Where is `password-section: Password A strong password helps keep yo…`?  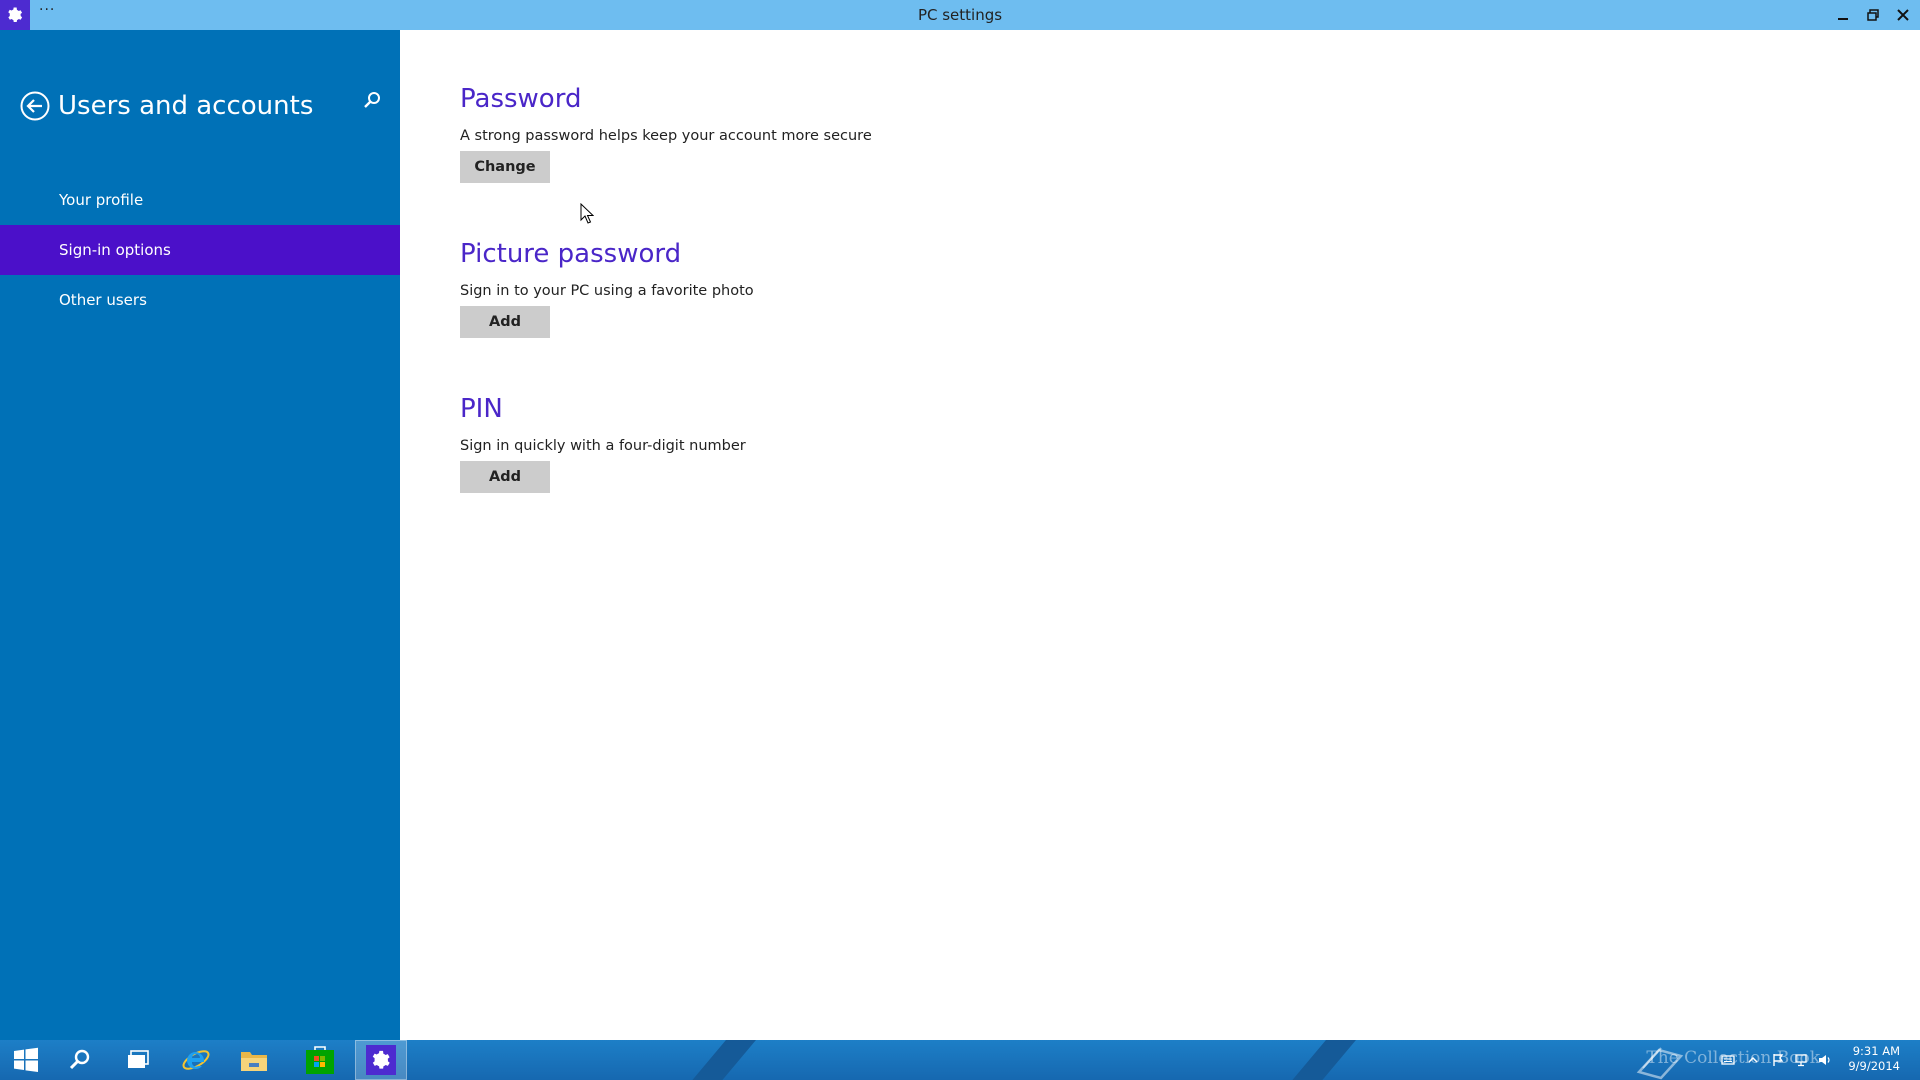 password-section: Password A strong password helps keep yo… is located at coordinates (666, 133).